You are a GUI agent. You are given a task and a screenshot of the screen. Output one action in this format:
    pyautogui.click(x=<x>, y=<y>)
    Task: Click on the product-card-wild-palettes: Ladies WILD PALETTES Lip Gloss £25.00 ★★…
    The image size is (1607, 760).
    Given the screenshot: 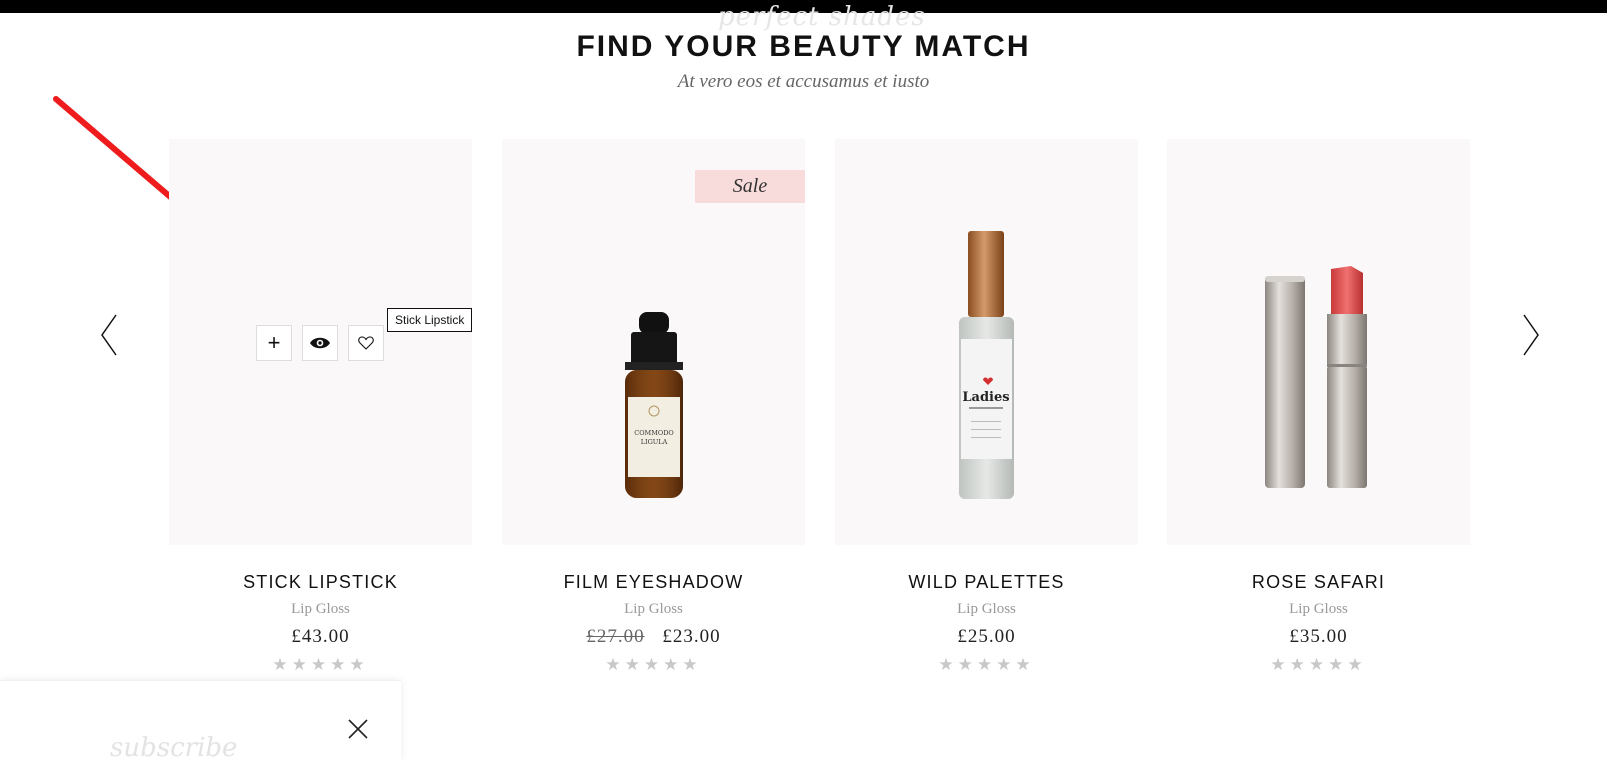 What is the action you would take?
    pyautogui.click(x=986, y=407)
    